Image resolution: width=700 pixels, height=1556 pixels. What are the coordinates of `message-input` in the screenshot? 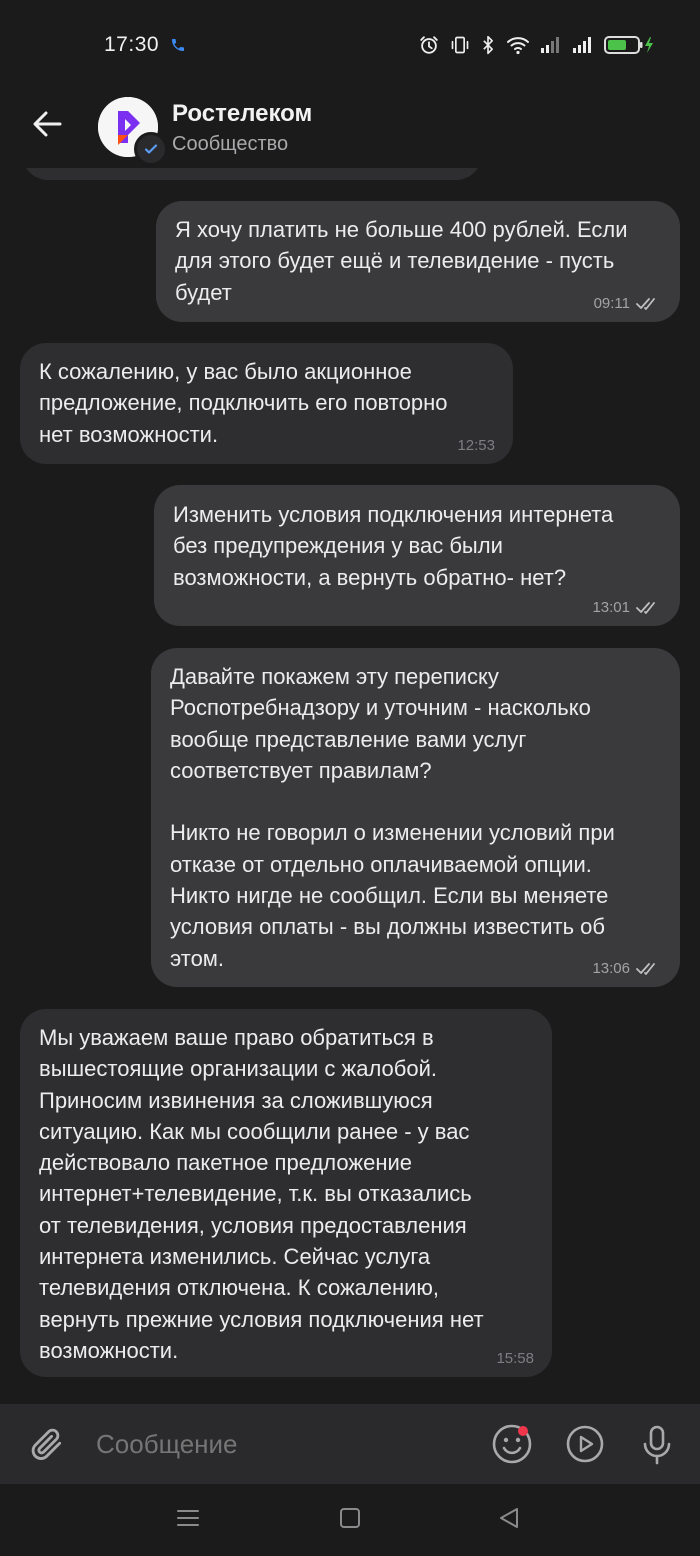 It's located at (281, 1444).